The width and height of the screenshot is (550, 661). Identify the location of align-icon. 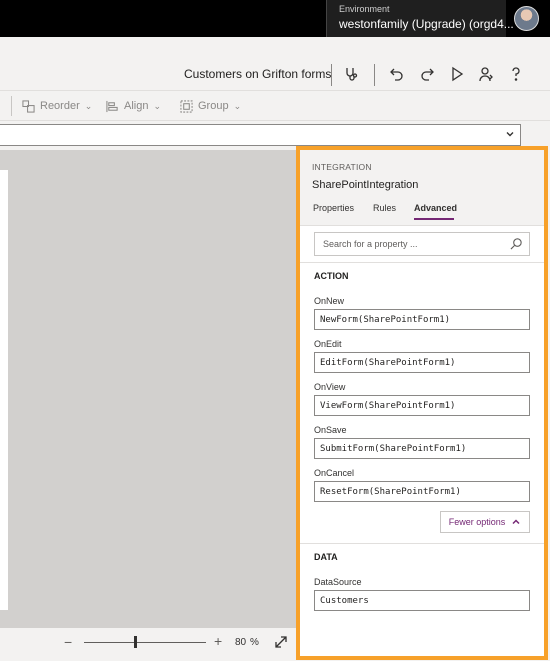
(112, 106).